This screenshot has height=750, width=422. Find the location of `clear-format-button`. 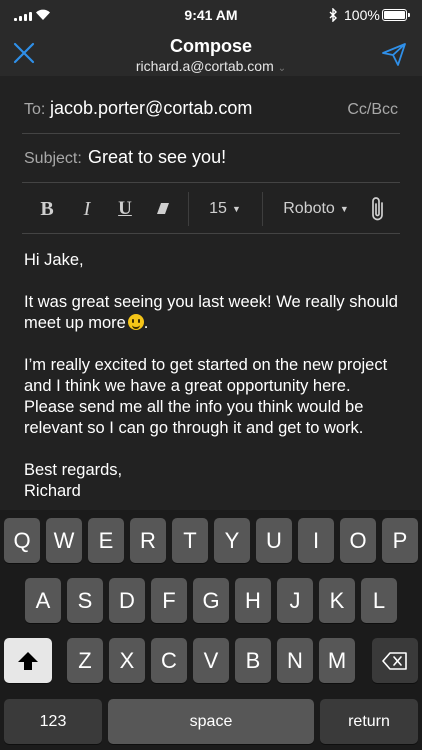

clear-format-button is located at coordinates (163, 209).